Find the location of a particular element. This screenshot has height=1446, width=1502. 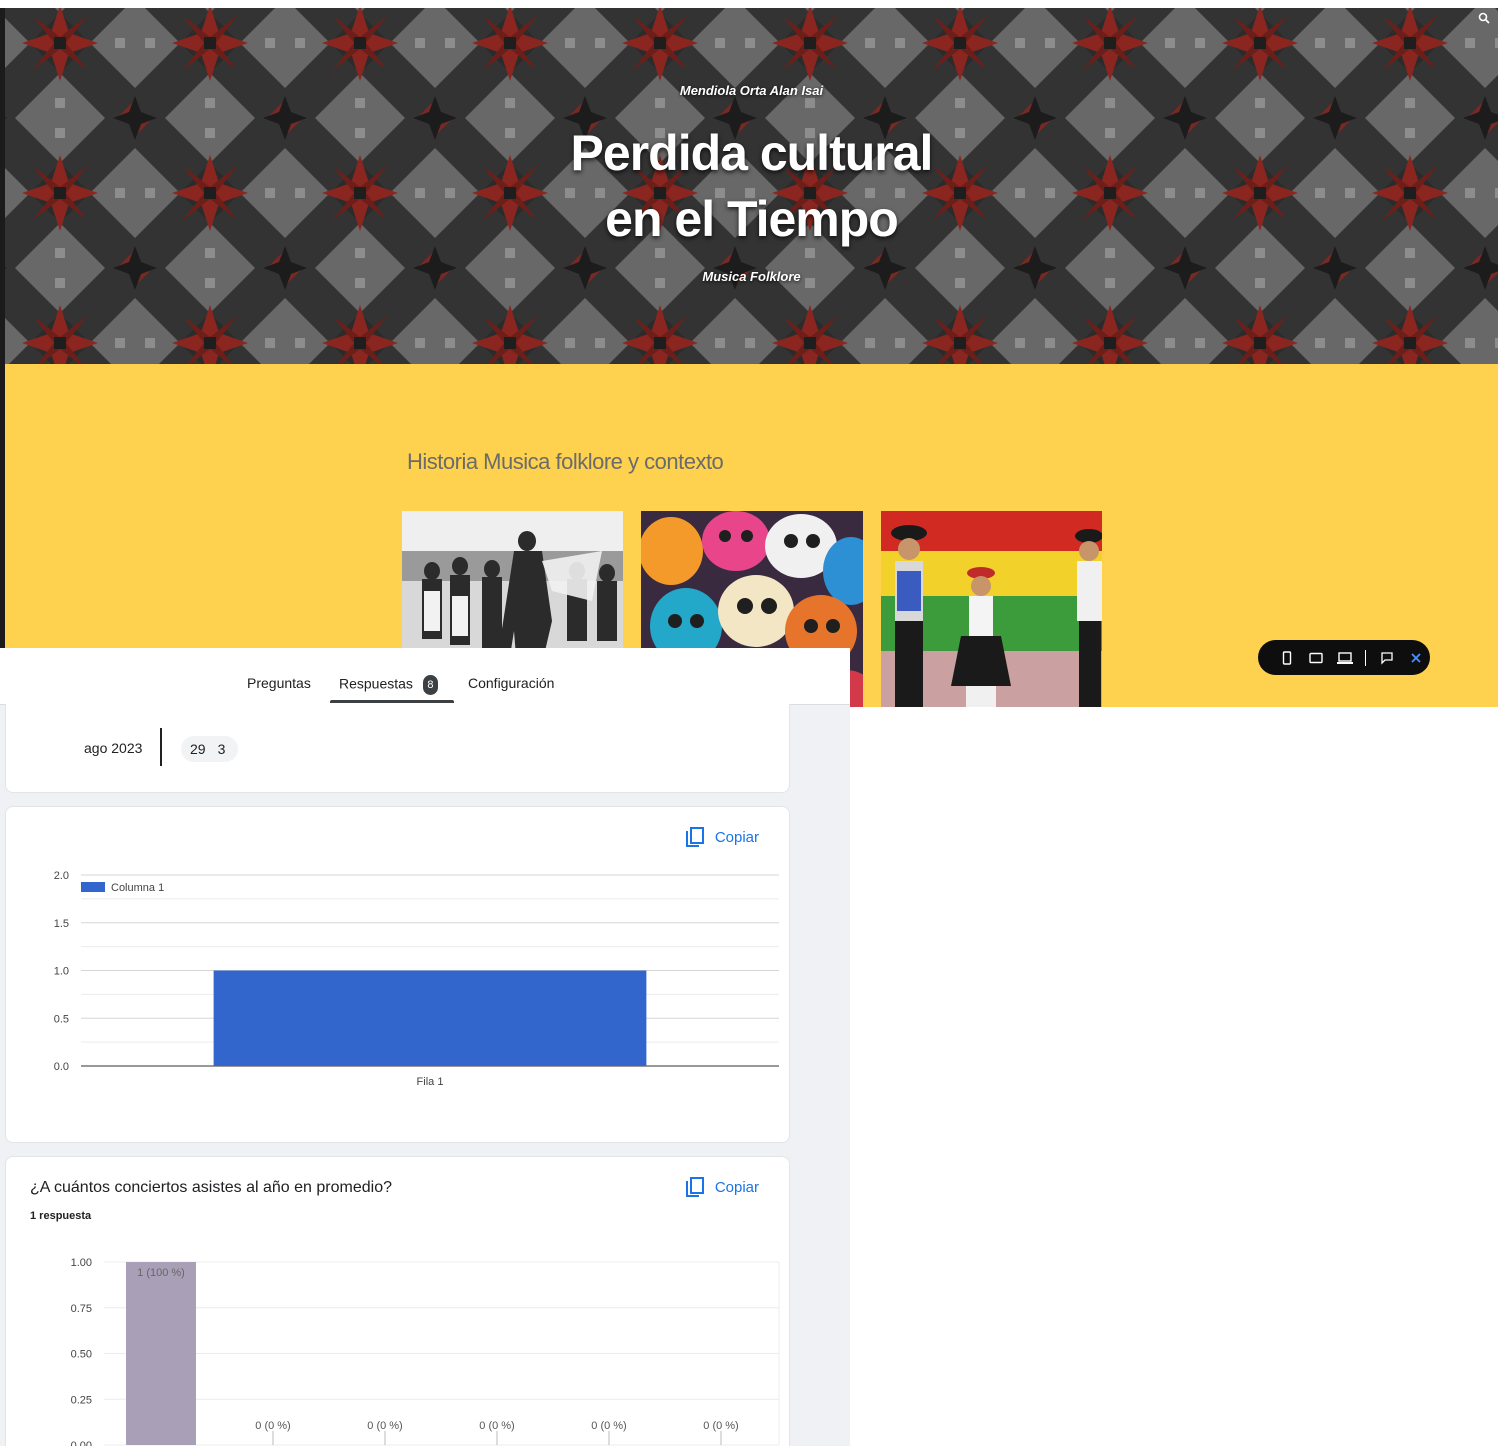

date-response-card: ago 2023 29 3 is located at coordinates (397, 748).